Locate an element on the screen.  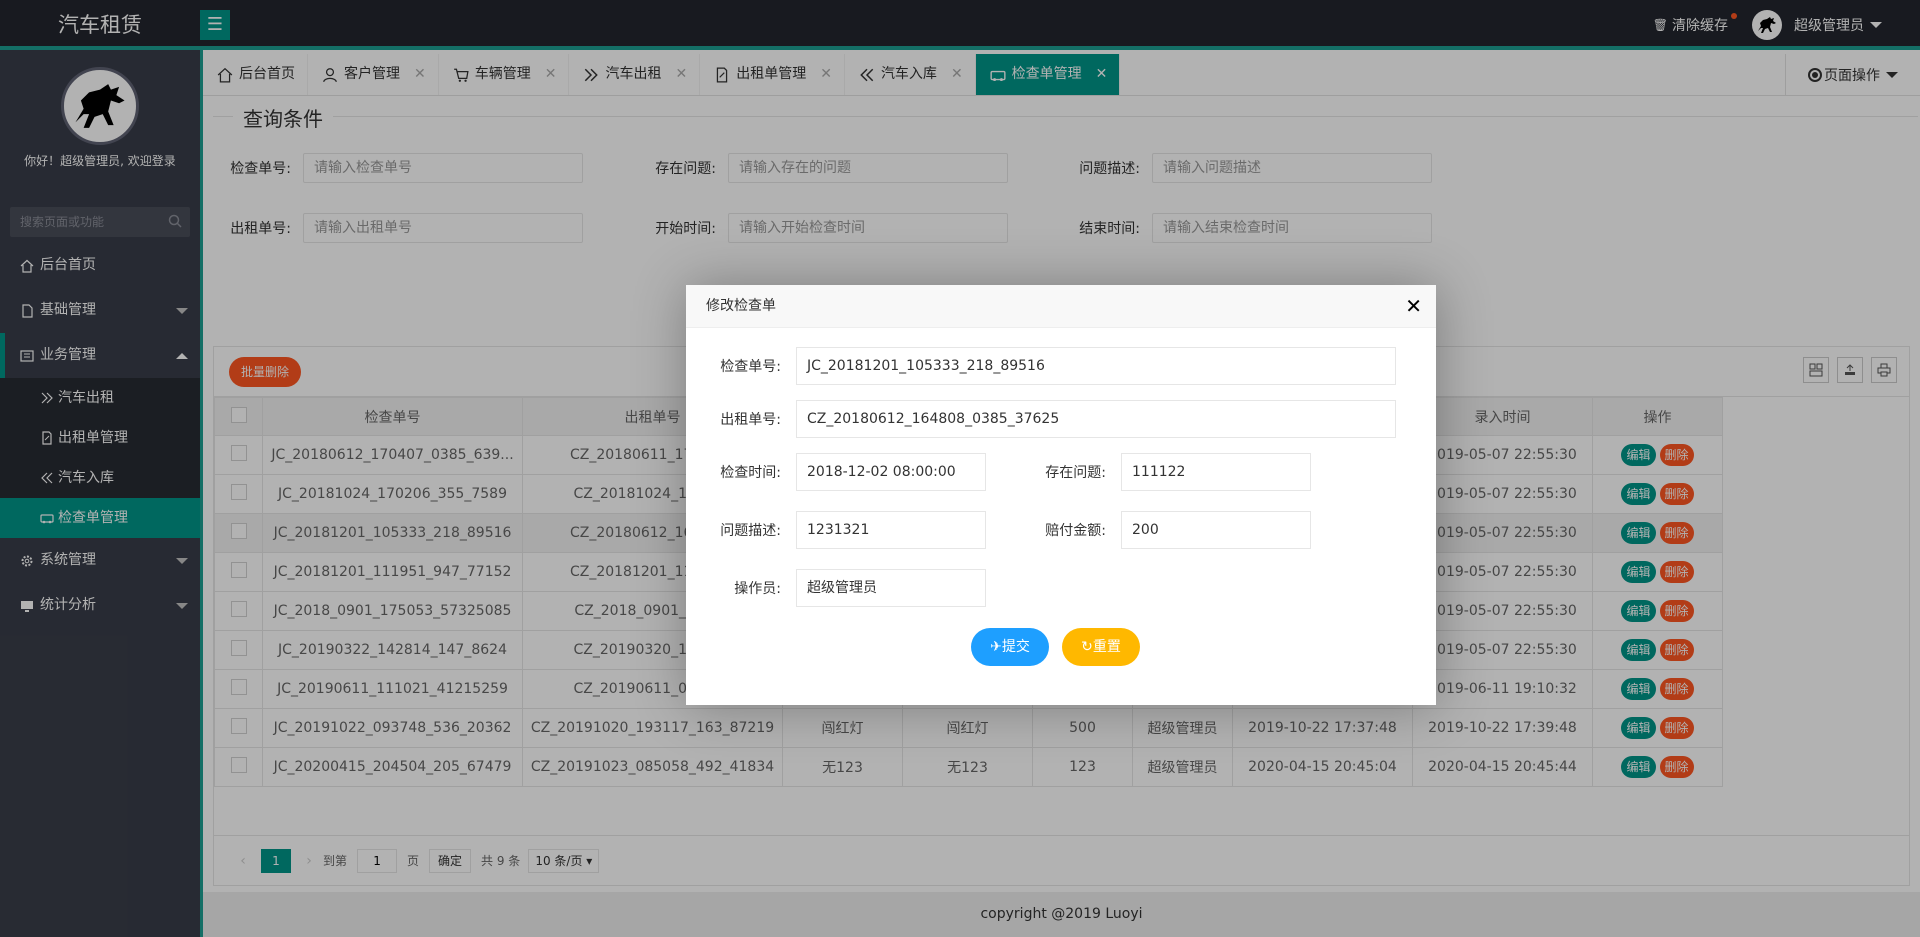
modal-problem-input: 111122 is located at coordinates (1216, 472).